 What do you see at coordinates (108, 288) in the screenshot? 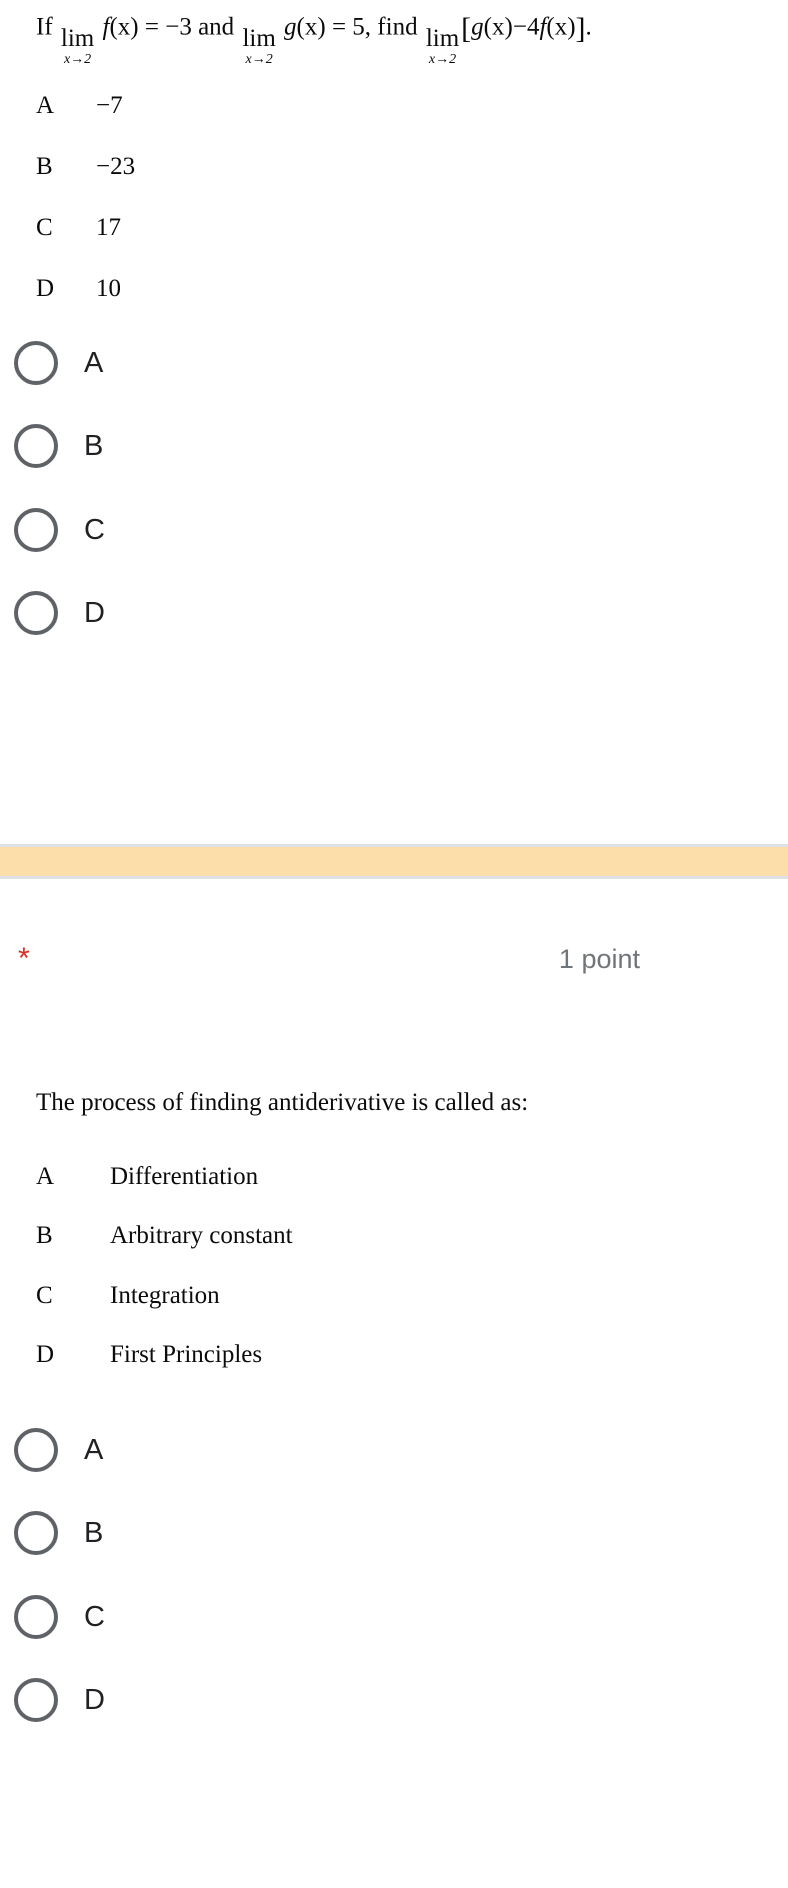
I see `option-text: 10` at bounding box center [108, 288].